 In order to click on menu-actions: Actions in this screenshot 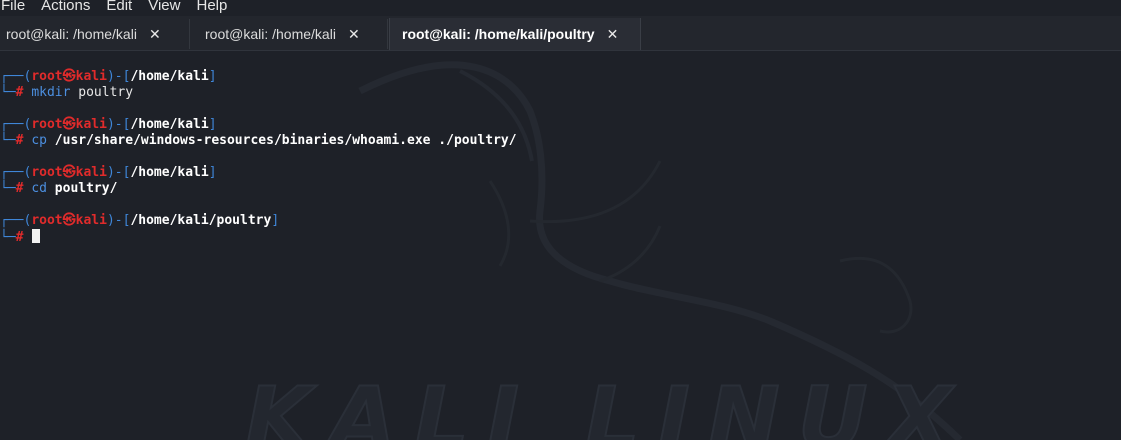, I will do `click(65, 6)`.